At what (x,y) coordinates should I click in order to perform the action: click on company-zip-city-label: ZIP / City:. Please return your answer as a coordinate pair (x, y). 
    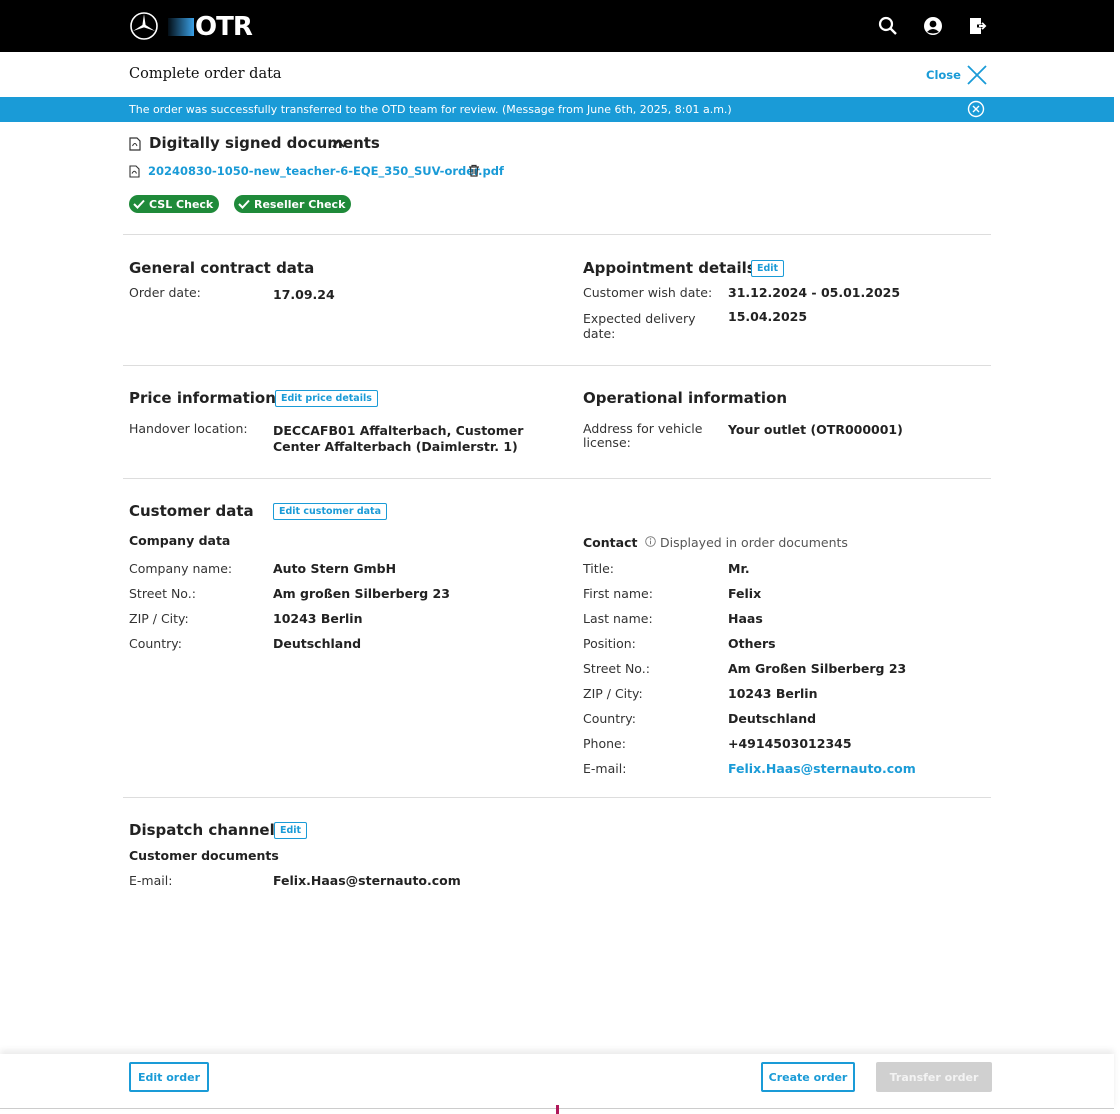
    Looking at the image, I should click on (159, 618).